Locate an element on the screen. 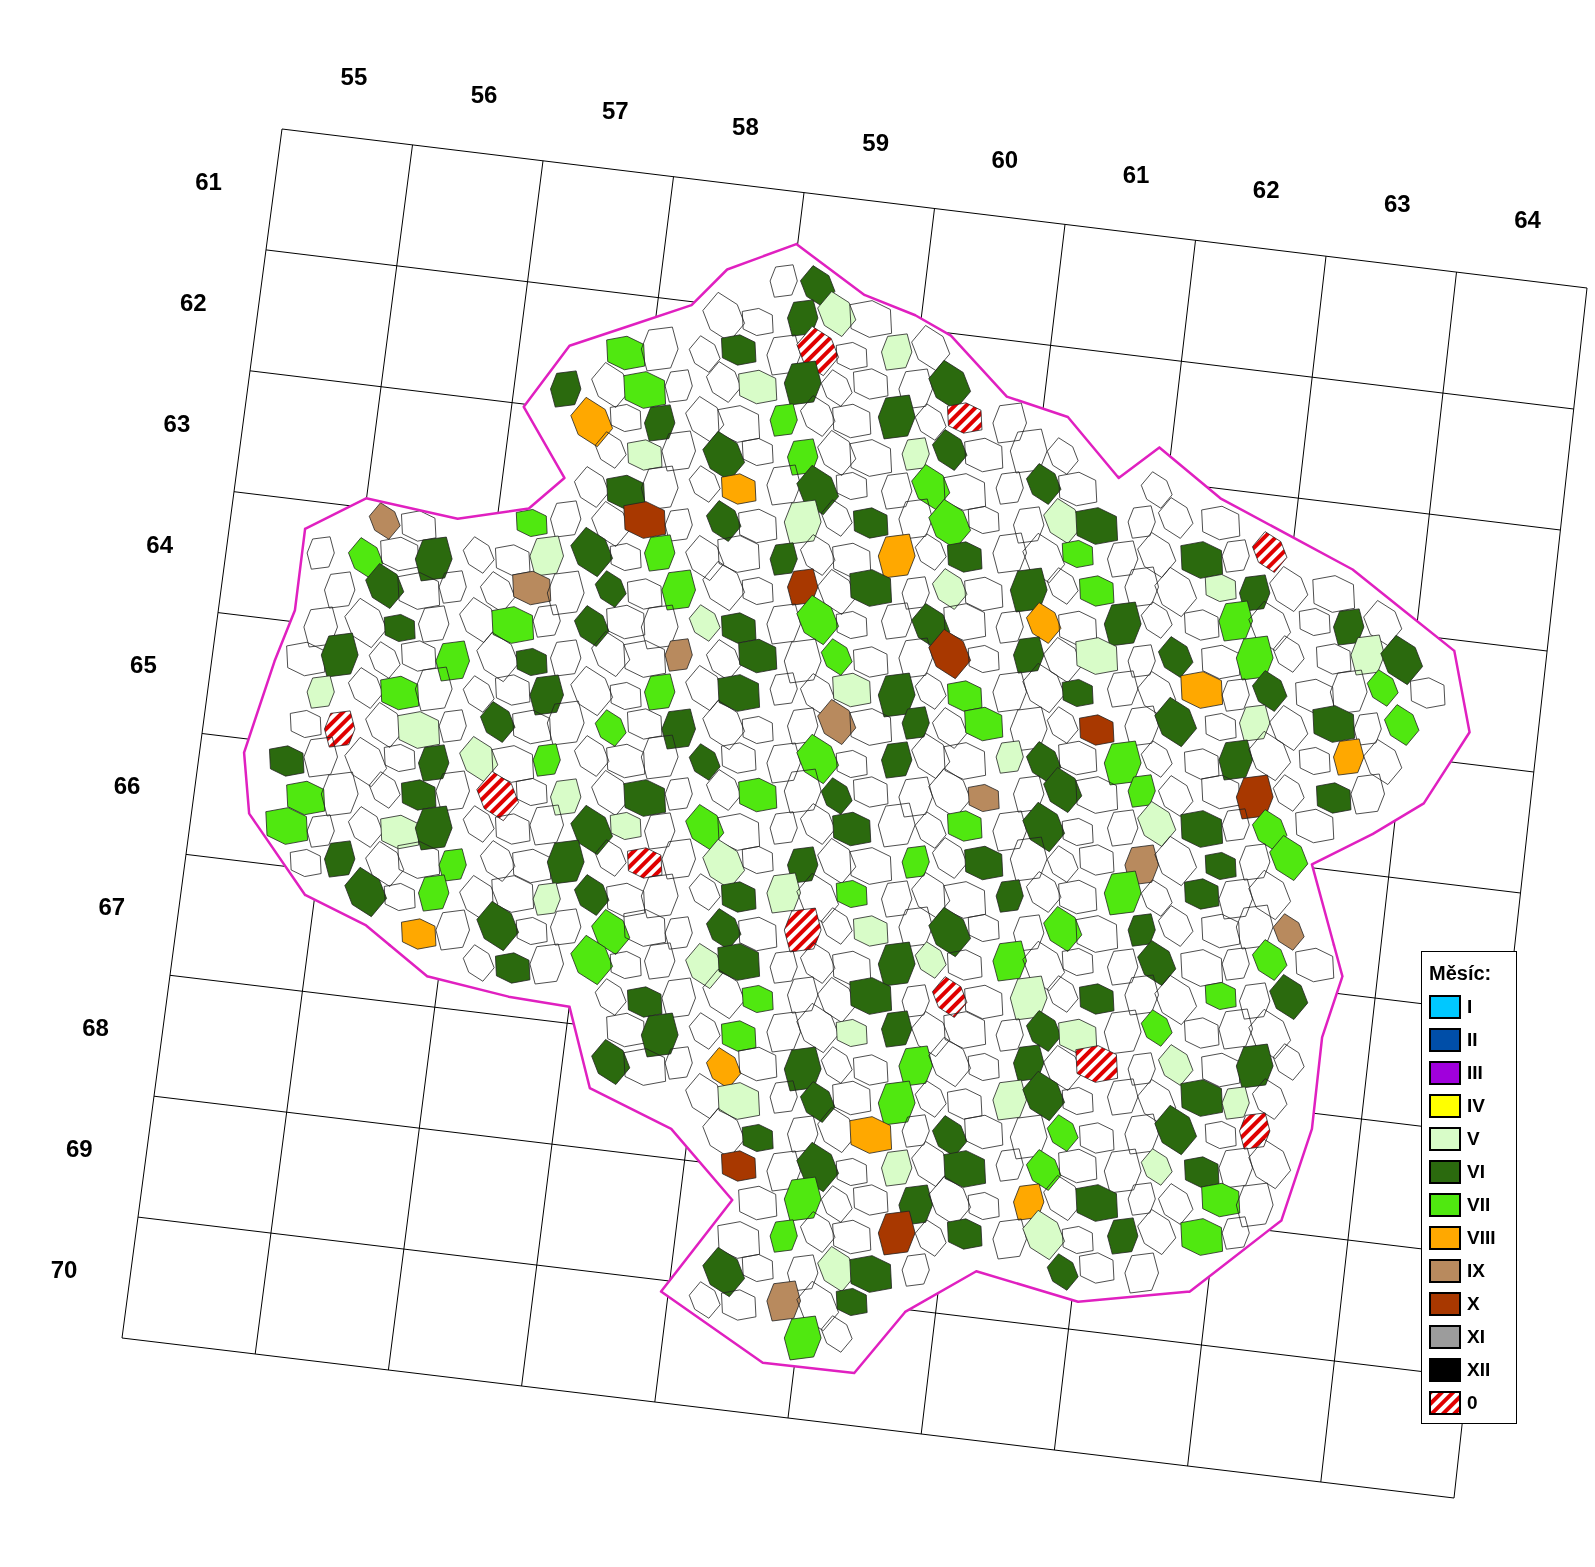 The width and height of the screenshot is (1595, 1567). legend-label: IX is located at coordinates (1476, 1270).